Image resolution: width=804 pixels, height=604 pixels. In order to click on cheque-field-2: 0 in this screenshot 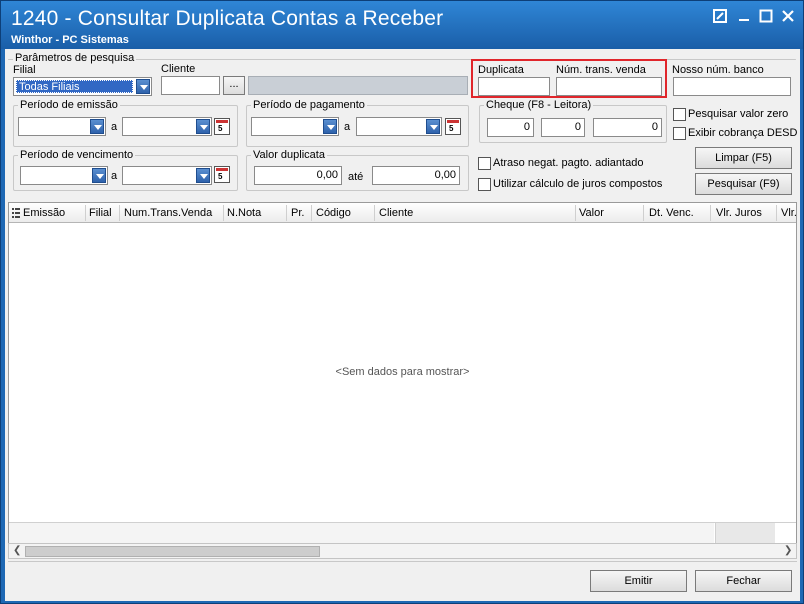, I will do `click(563, 127)`.